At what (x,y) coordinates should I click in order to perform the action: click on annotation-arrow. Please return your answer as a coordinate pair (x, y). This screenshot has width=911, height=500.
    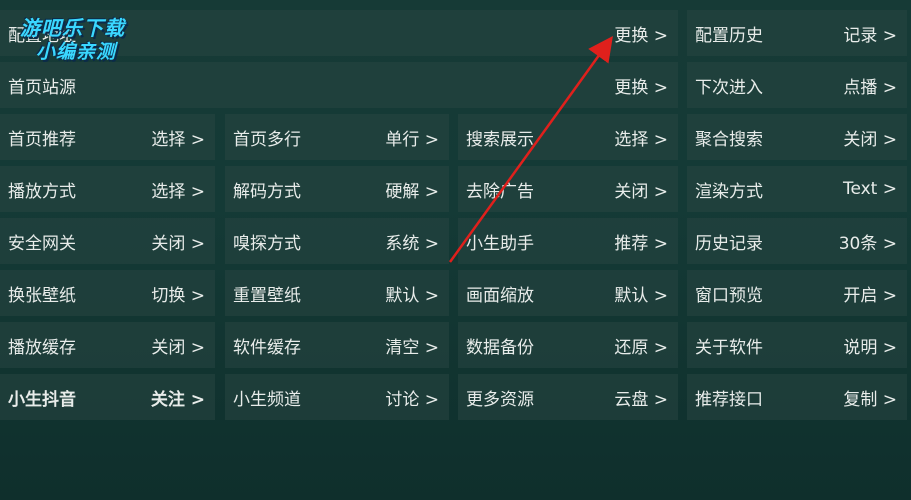
    Looking at the image, I should click on (530, 149).